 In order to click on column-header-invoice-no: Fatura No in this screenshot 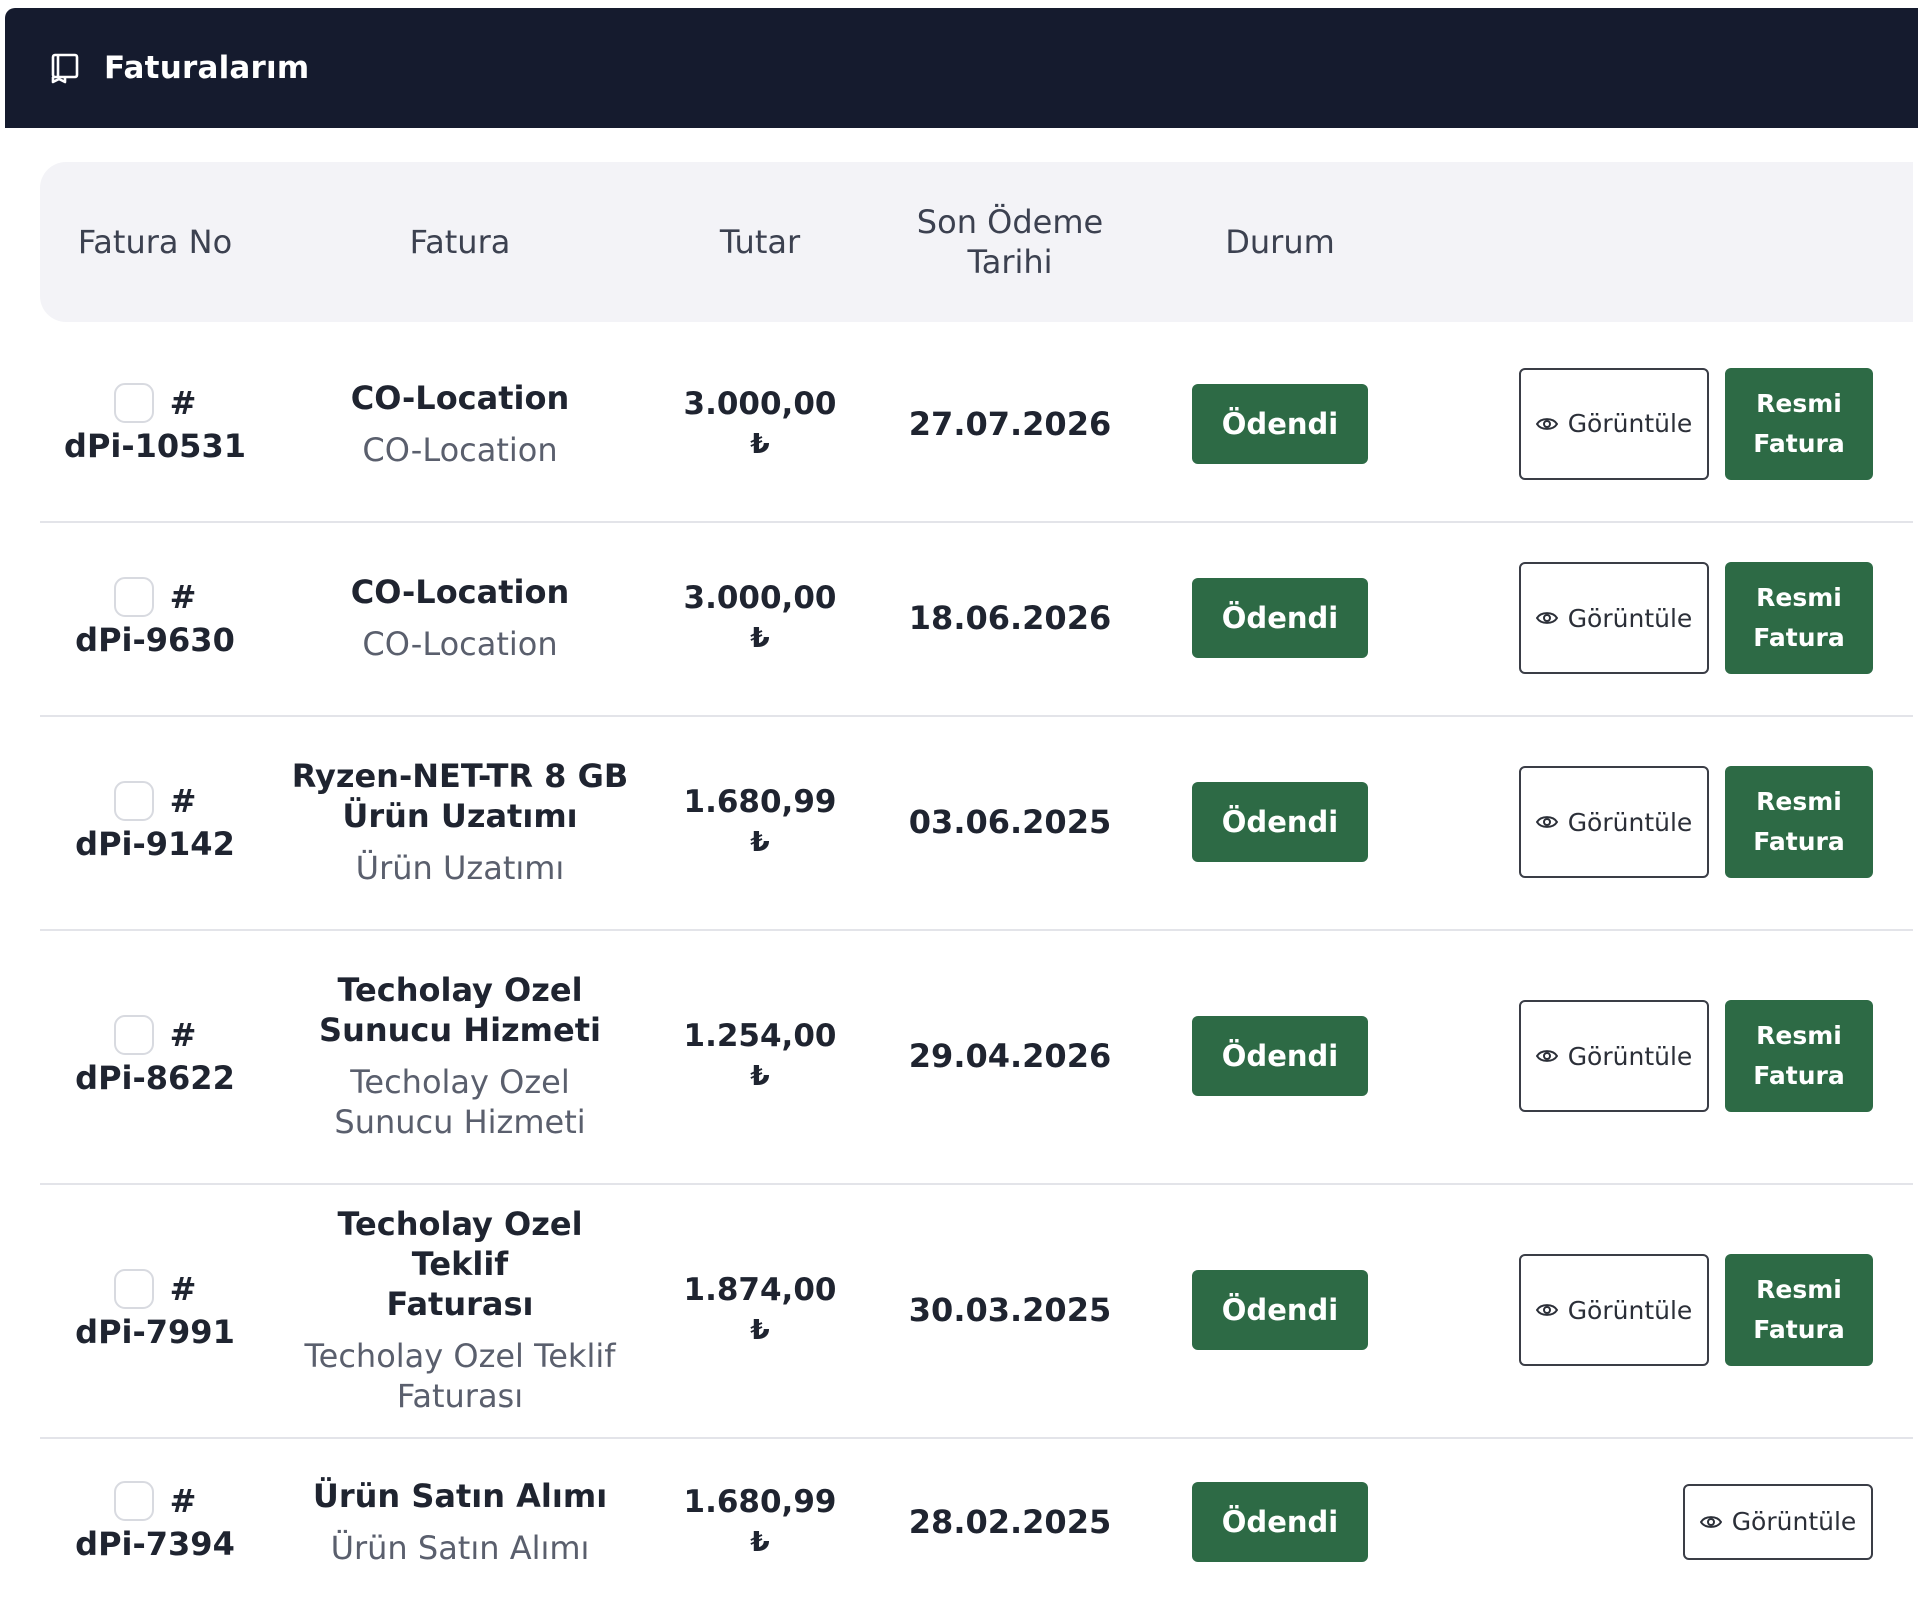, I will do `click(155, 242)`.